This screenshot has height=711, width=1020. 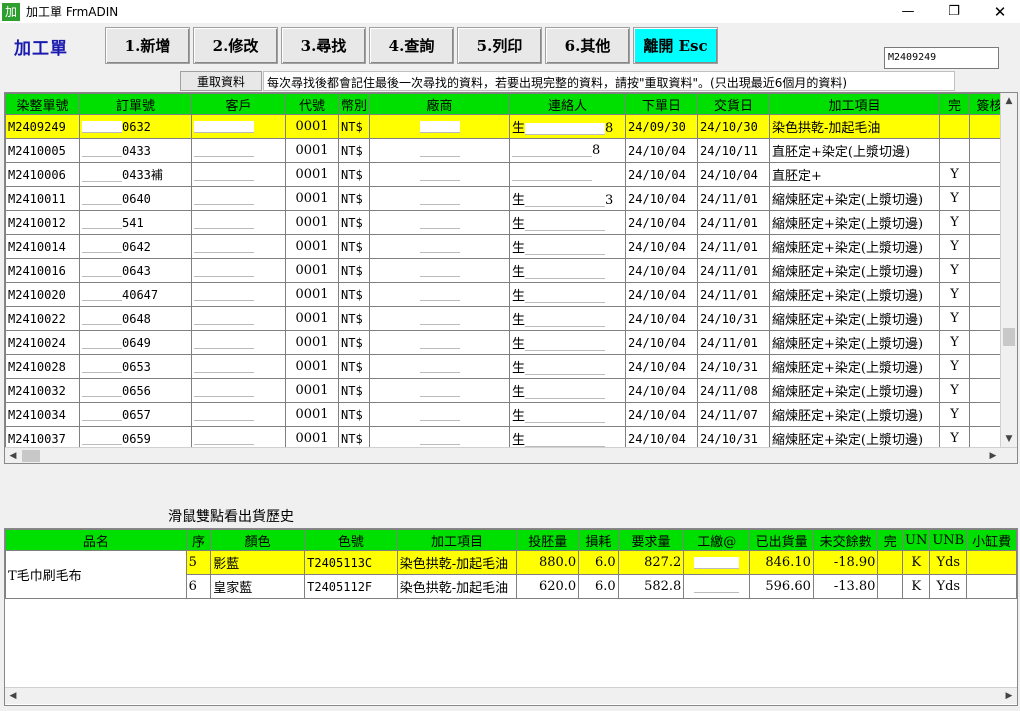 I want to click on customer-cell, so click(x=238, y=414).